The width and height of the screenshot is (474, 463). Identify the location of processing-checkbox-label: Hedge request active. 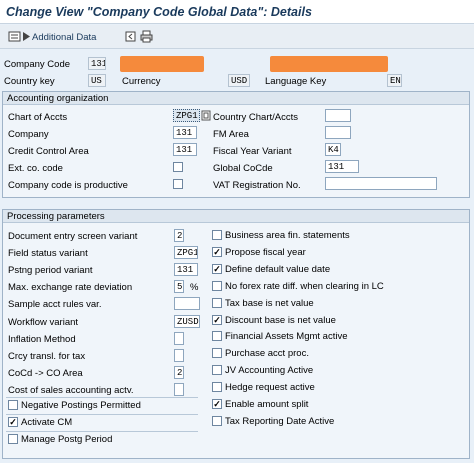
(270, 387).